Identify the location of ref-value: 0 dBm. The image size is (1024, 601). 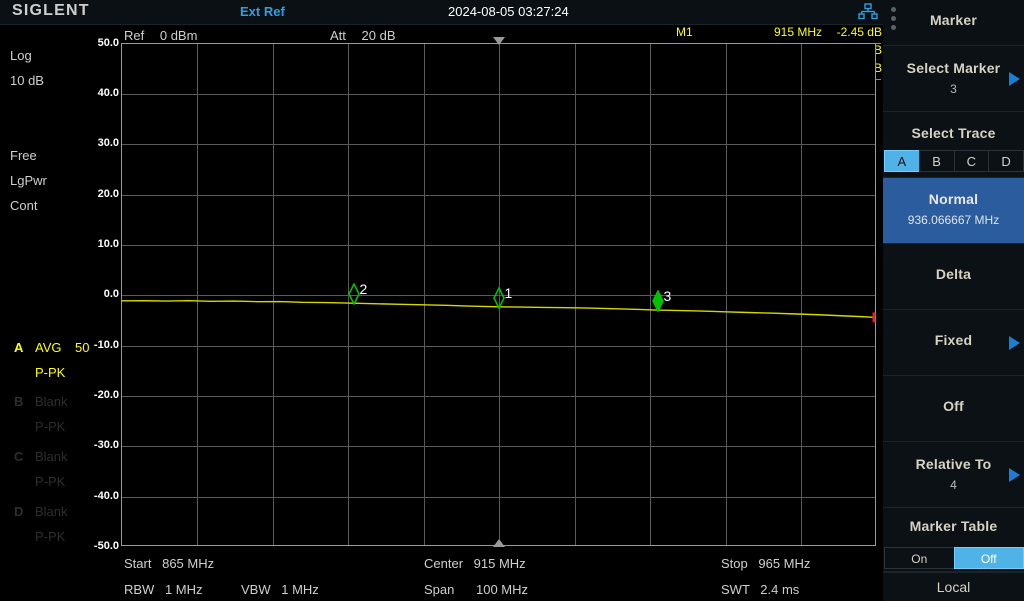
(179, 35).